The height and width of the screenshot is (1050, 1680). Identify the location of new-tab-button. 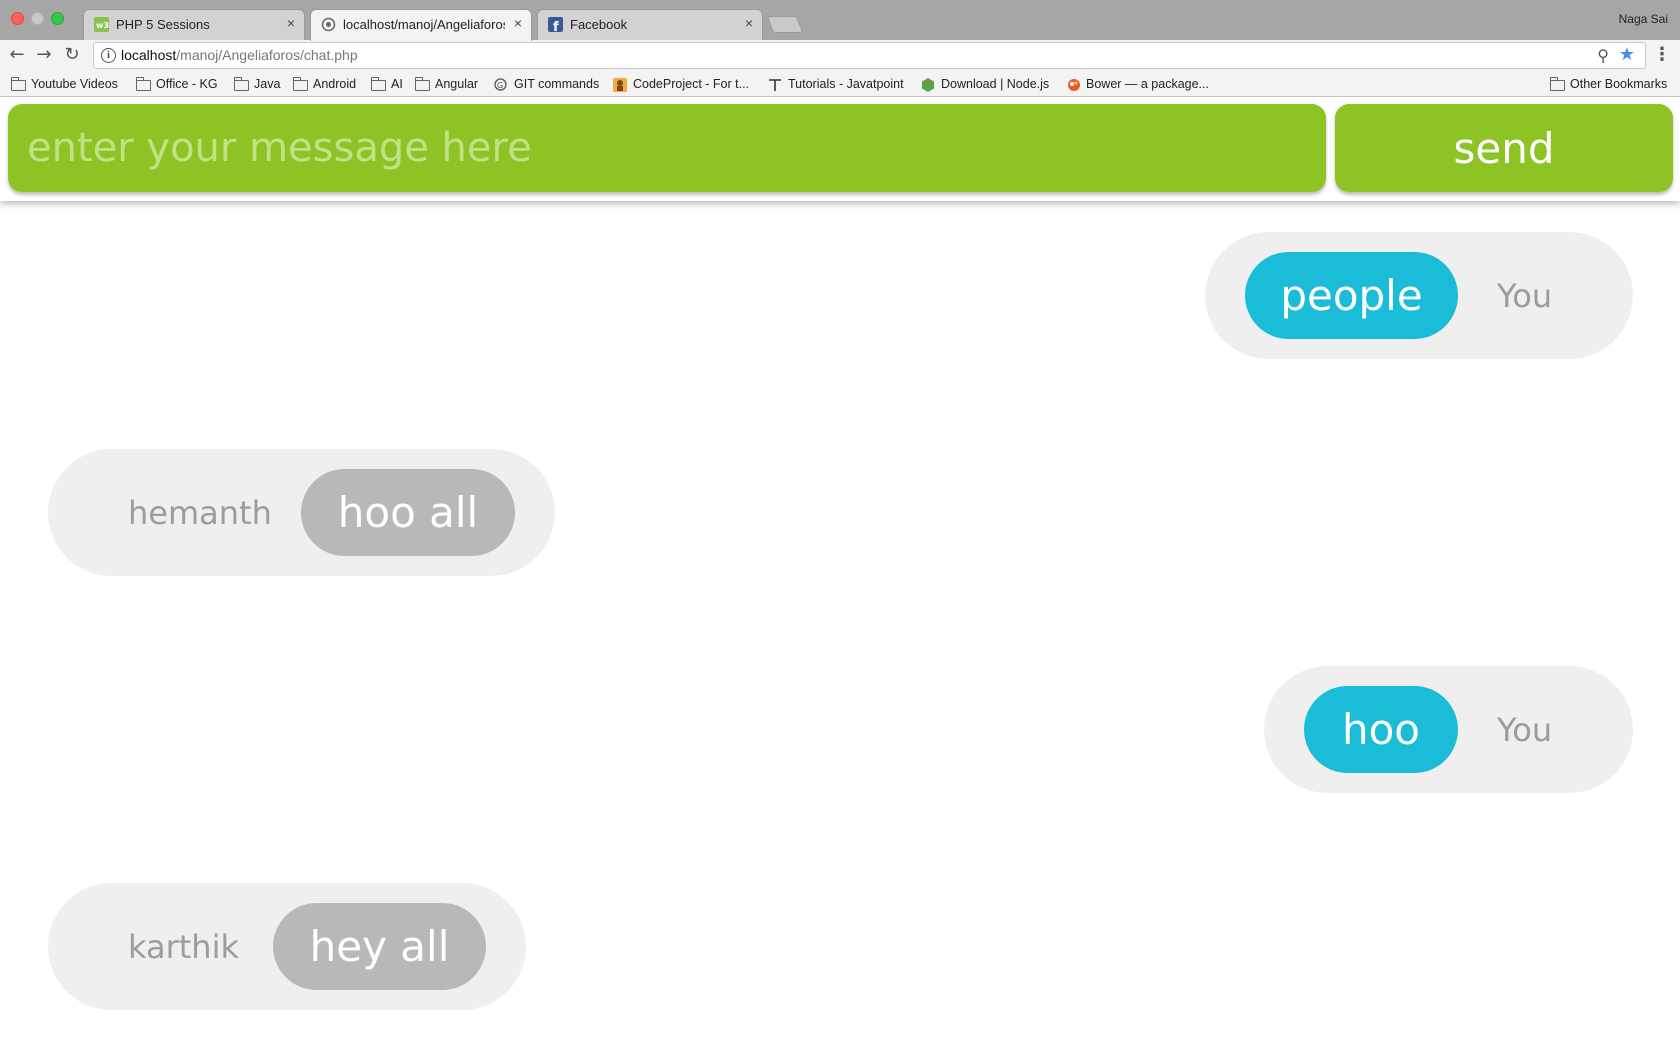
(785, 24).